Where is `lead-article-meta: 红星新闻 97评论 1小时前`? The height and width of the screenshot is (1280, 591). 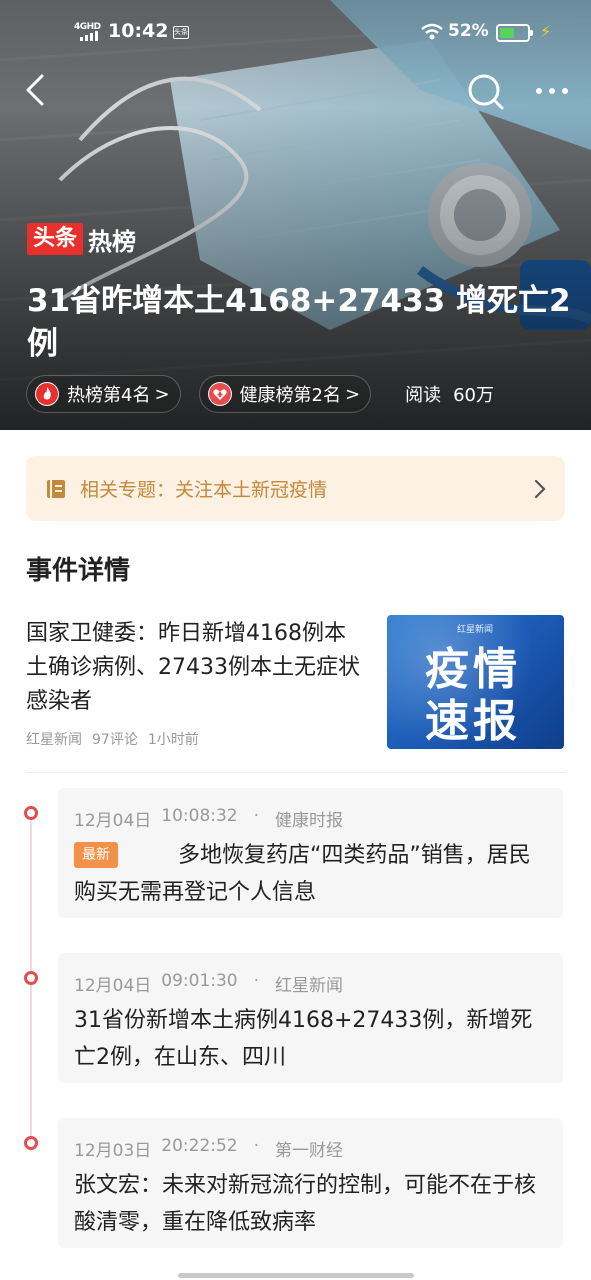 lead-article-meta: 红星新闻 97评论 1小时前 is located at coordinates (112, 739).